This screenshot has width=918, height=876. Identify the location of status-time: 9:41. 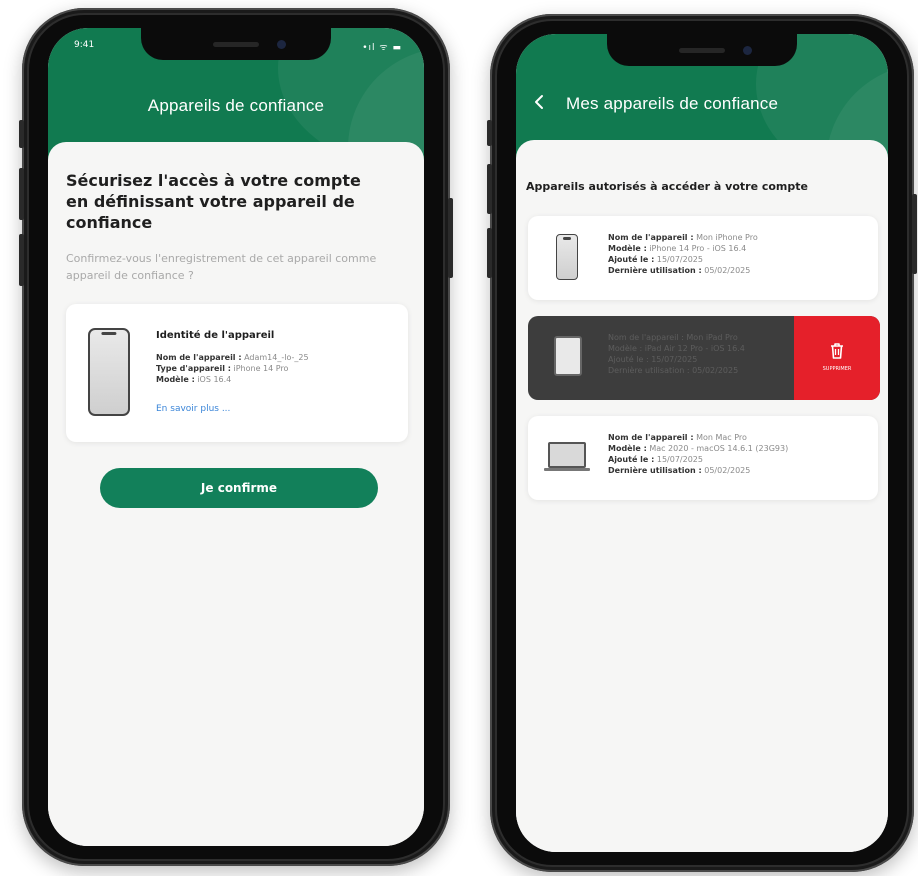
(84, 45).